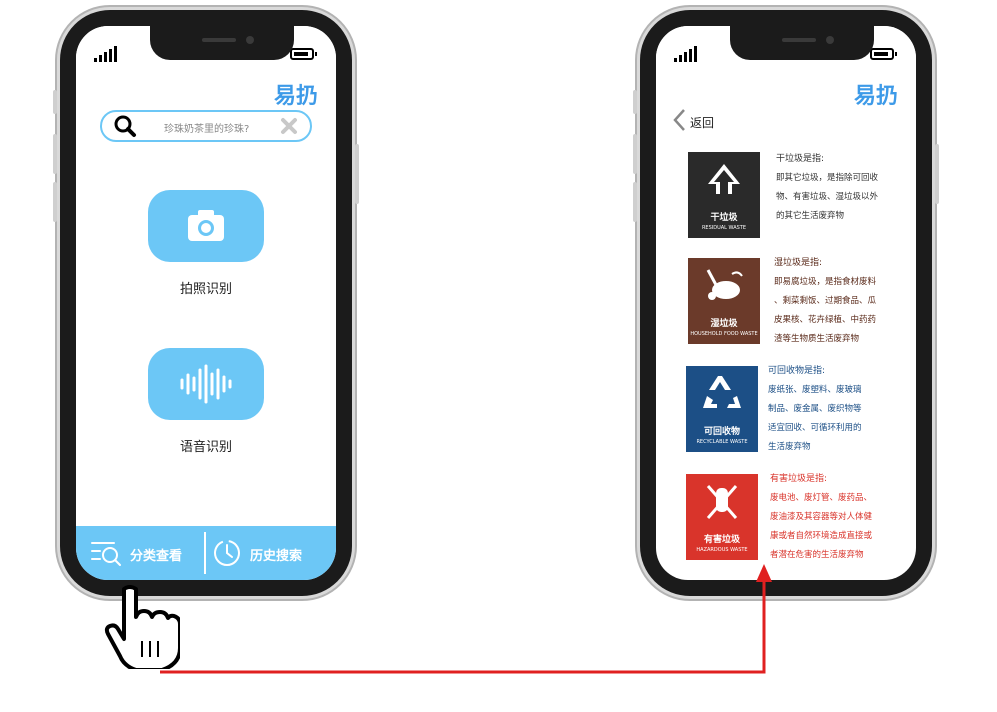 Image resolution: width=997 pixels, height=712 pixels. I want to click on tap-hand-icon, so click(142, 627).